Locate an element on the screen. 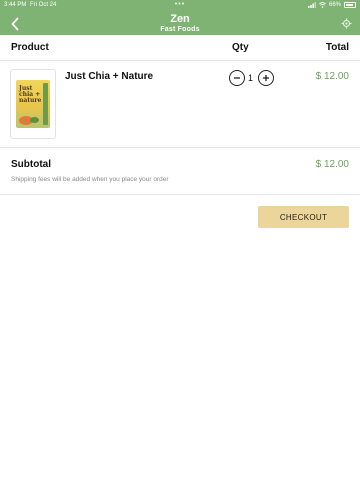 This screenshot has height=480, width=360. signal-icon is located at coordinates (311, 5).